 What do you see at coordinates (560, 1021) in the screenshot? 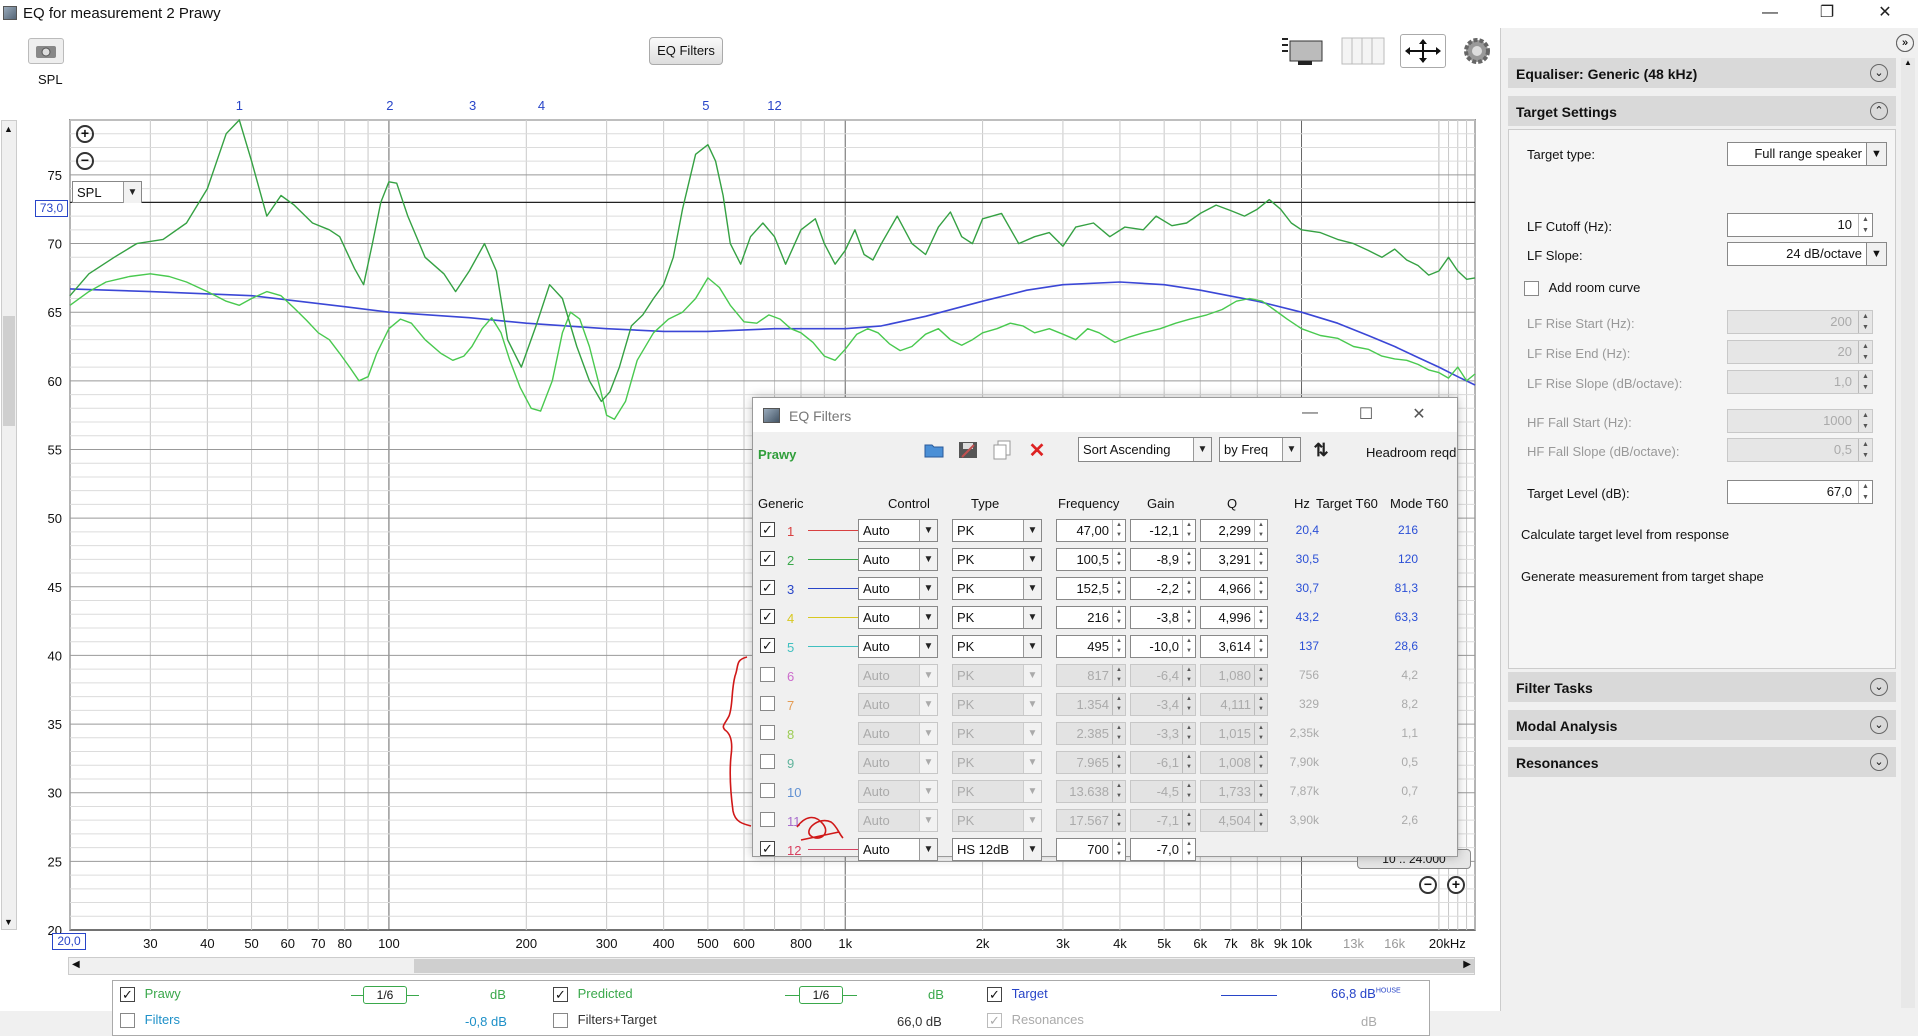
I see `filters-target-checkbox` at bounding box center [560, 1021].